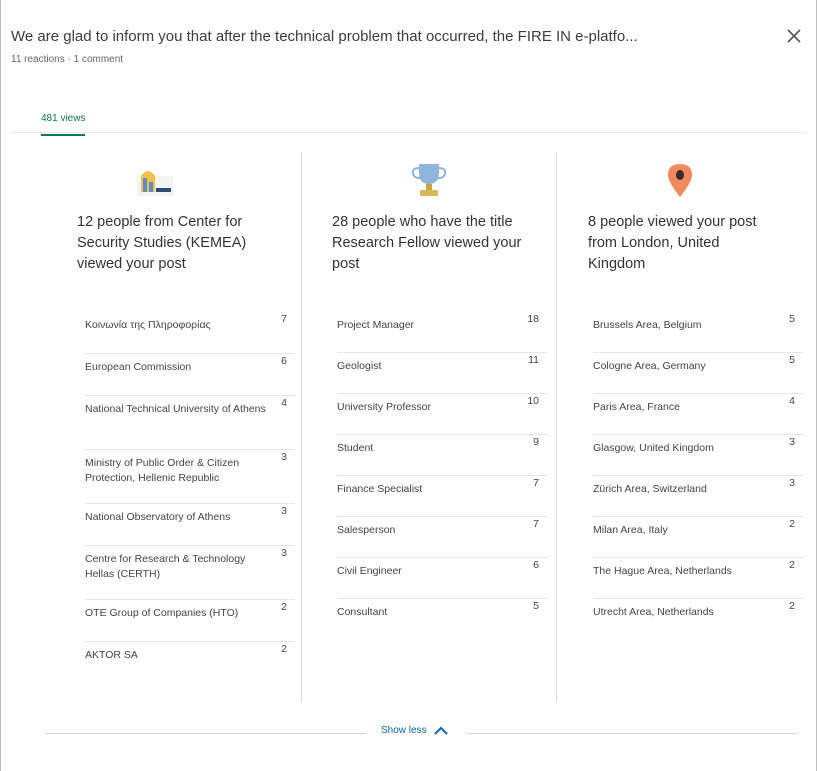 Image resolution: width=817 pixels, height=771 pixels. Describe the element at coordinates (442, 619) in the screenshot. I see `list-item: Consultant 5` at that location.